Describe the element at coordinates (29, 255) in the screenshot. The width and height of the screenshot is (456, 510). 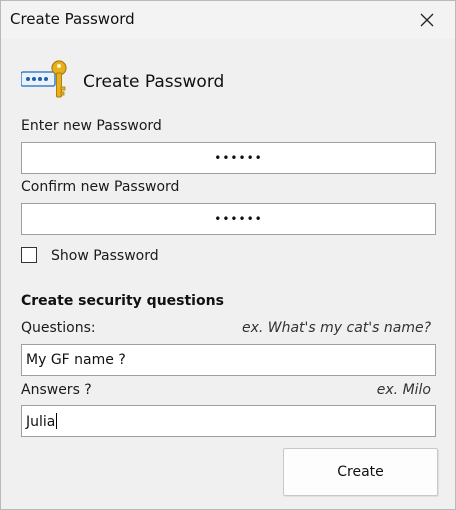
I see `show-password-checkbox` at that location.